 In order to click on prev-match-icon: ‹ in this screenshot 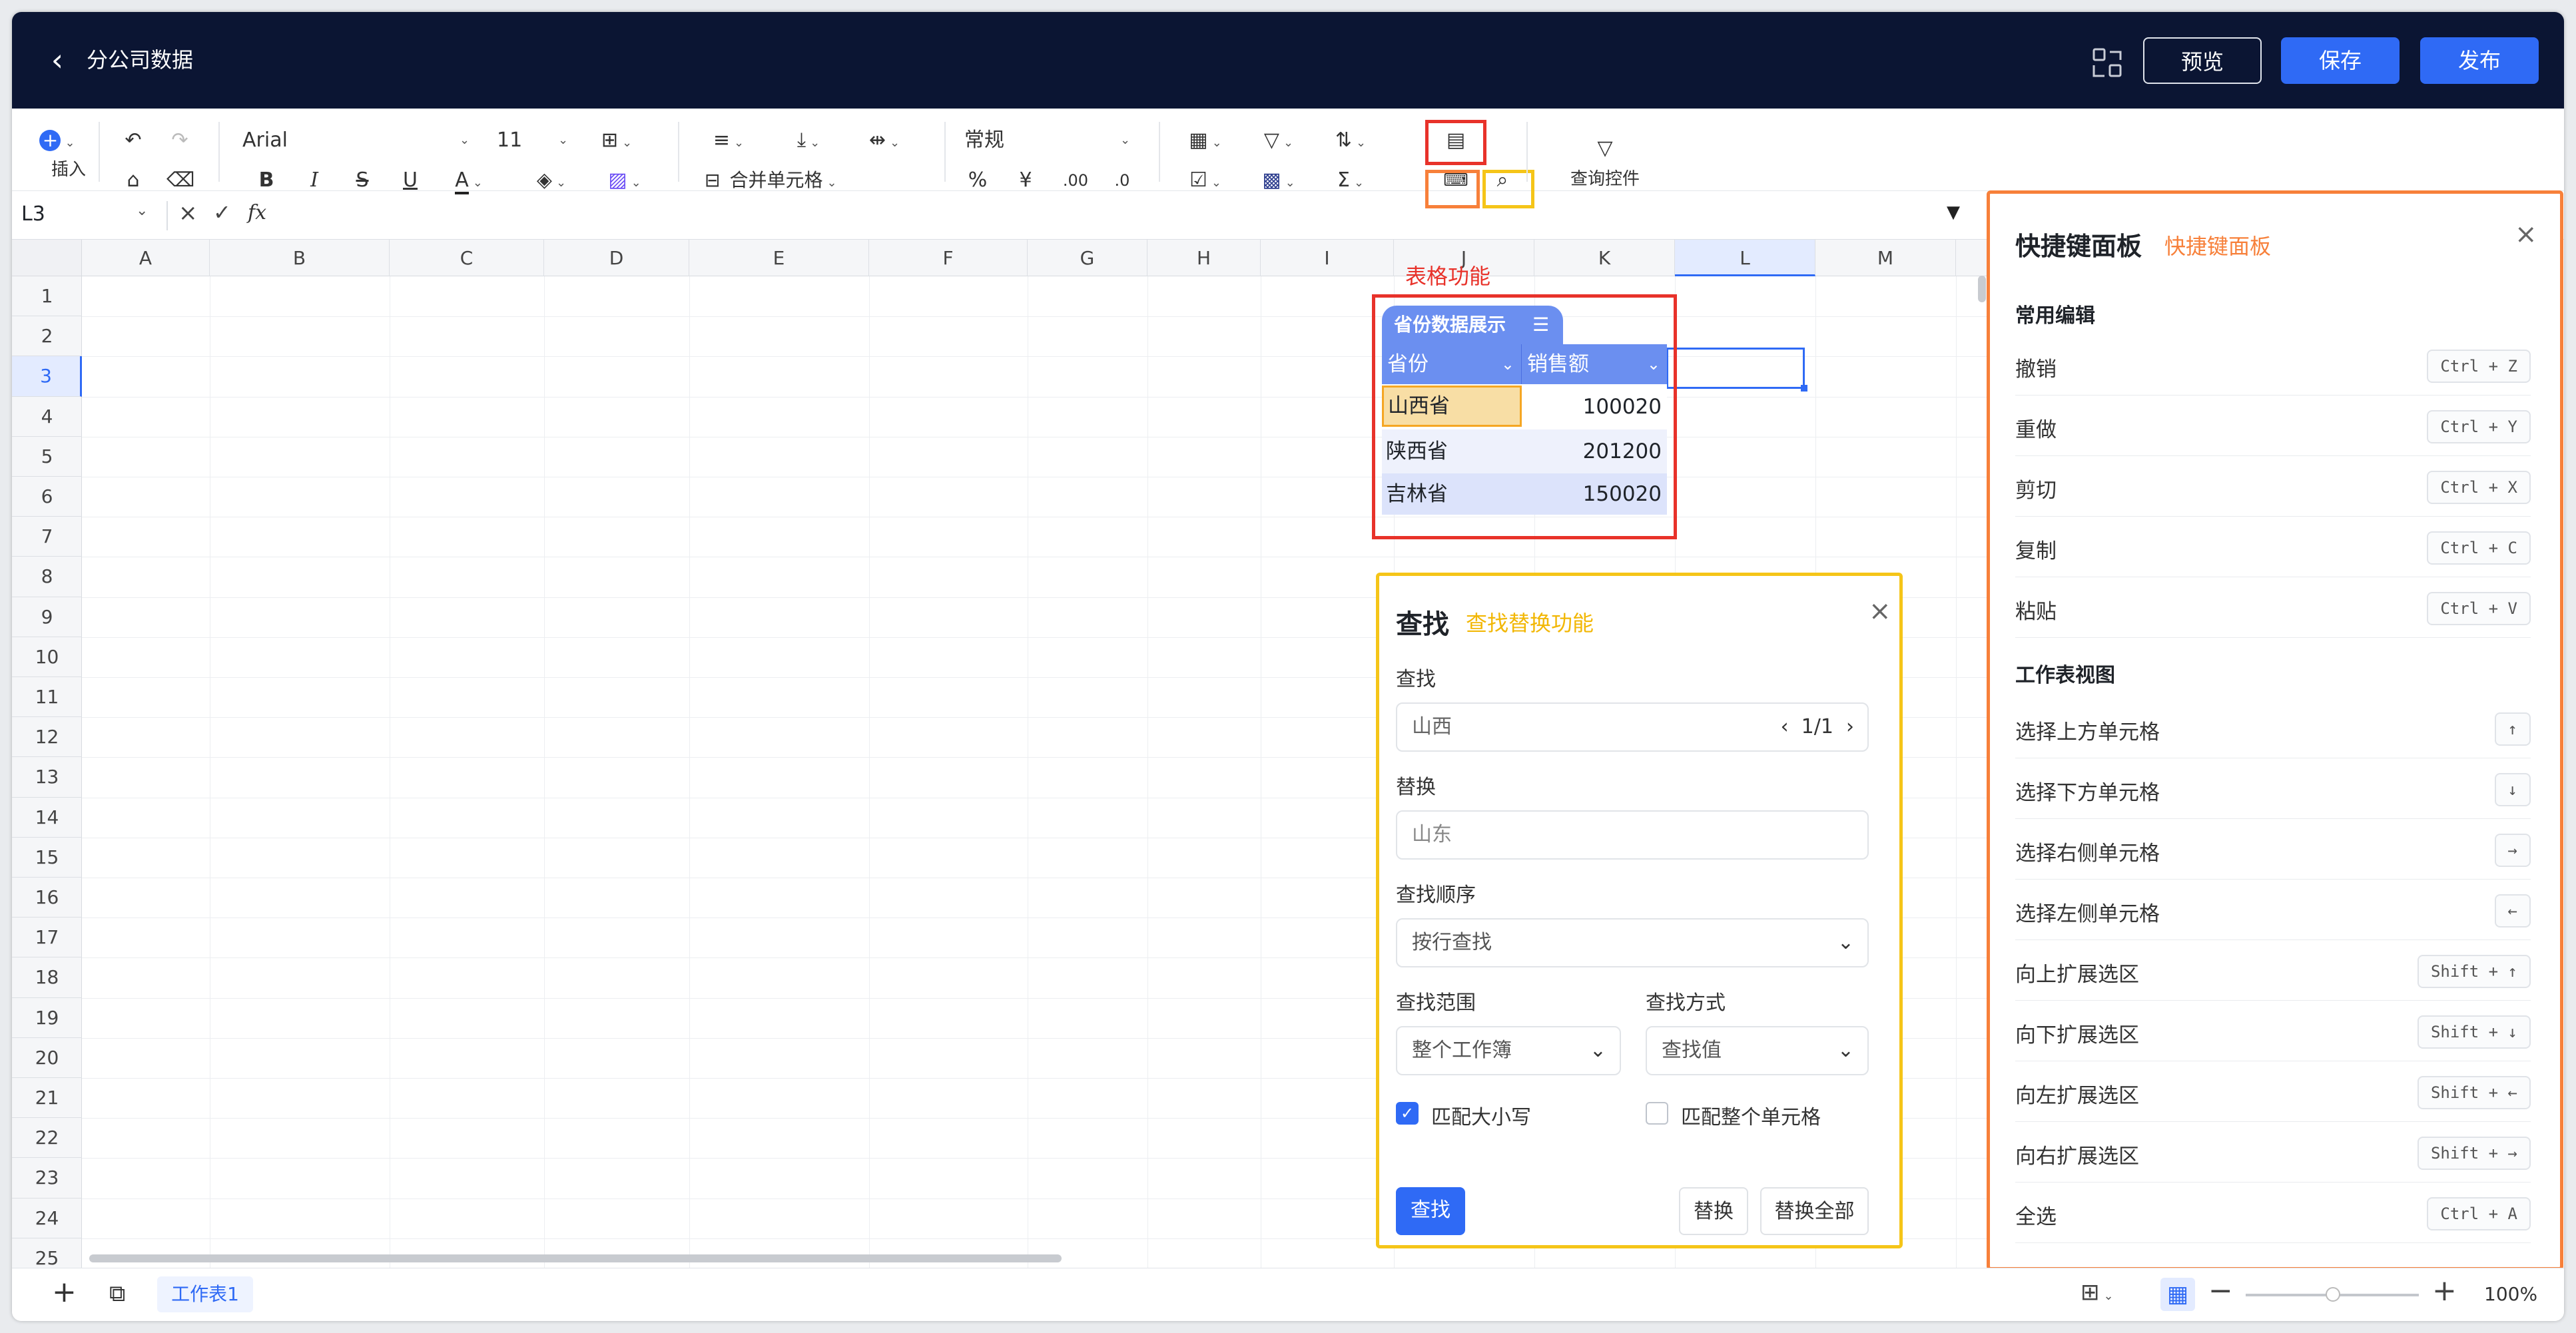, I will do `click(1785, 727)`.